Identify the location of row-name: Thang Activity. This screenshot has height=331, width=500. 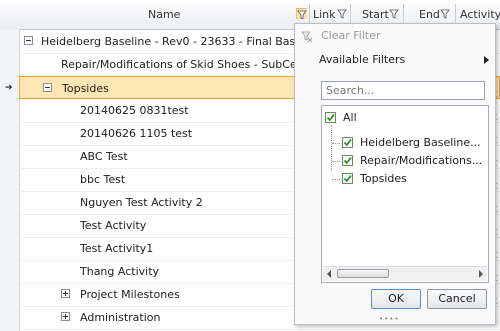
(120, 271).